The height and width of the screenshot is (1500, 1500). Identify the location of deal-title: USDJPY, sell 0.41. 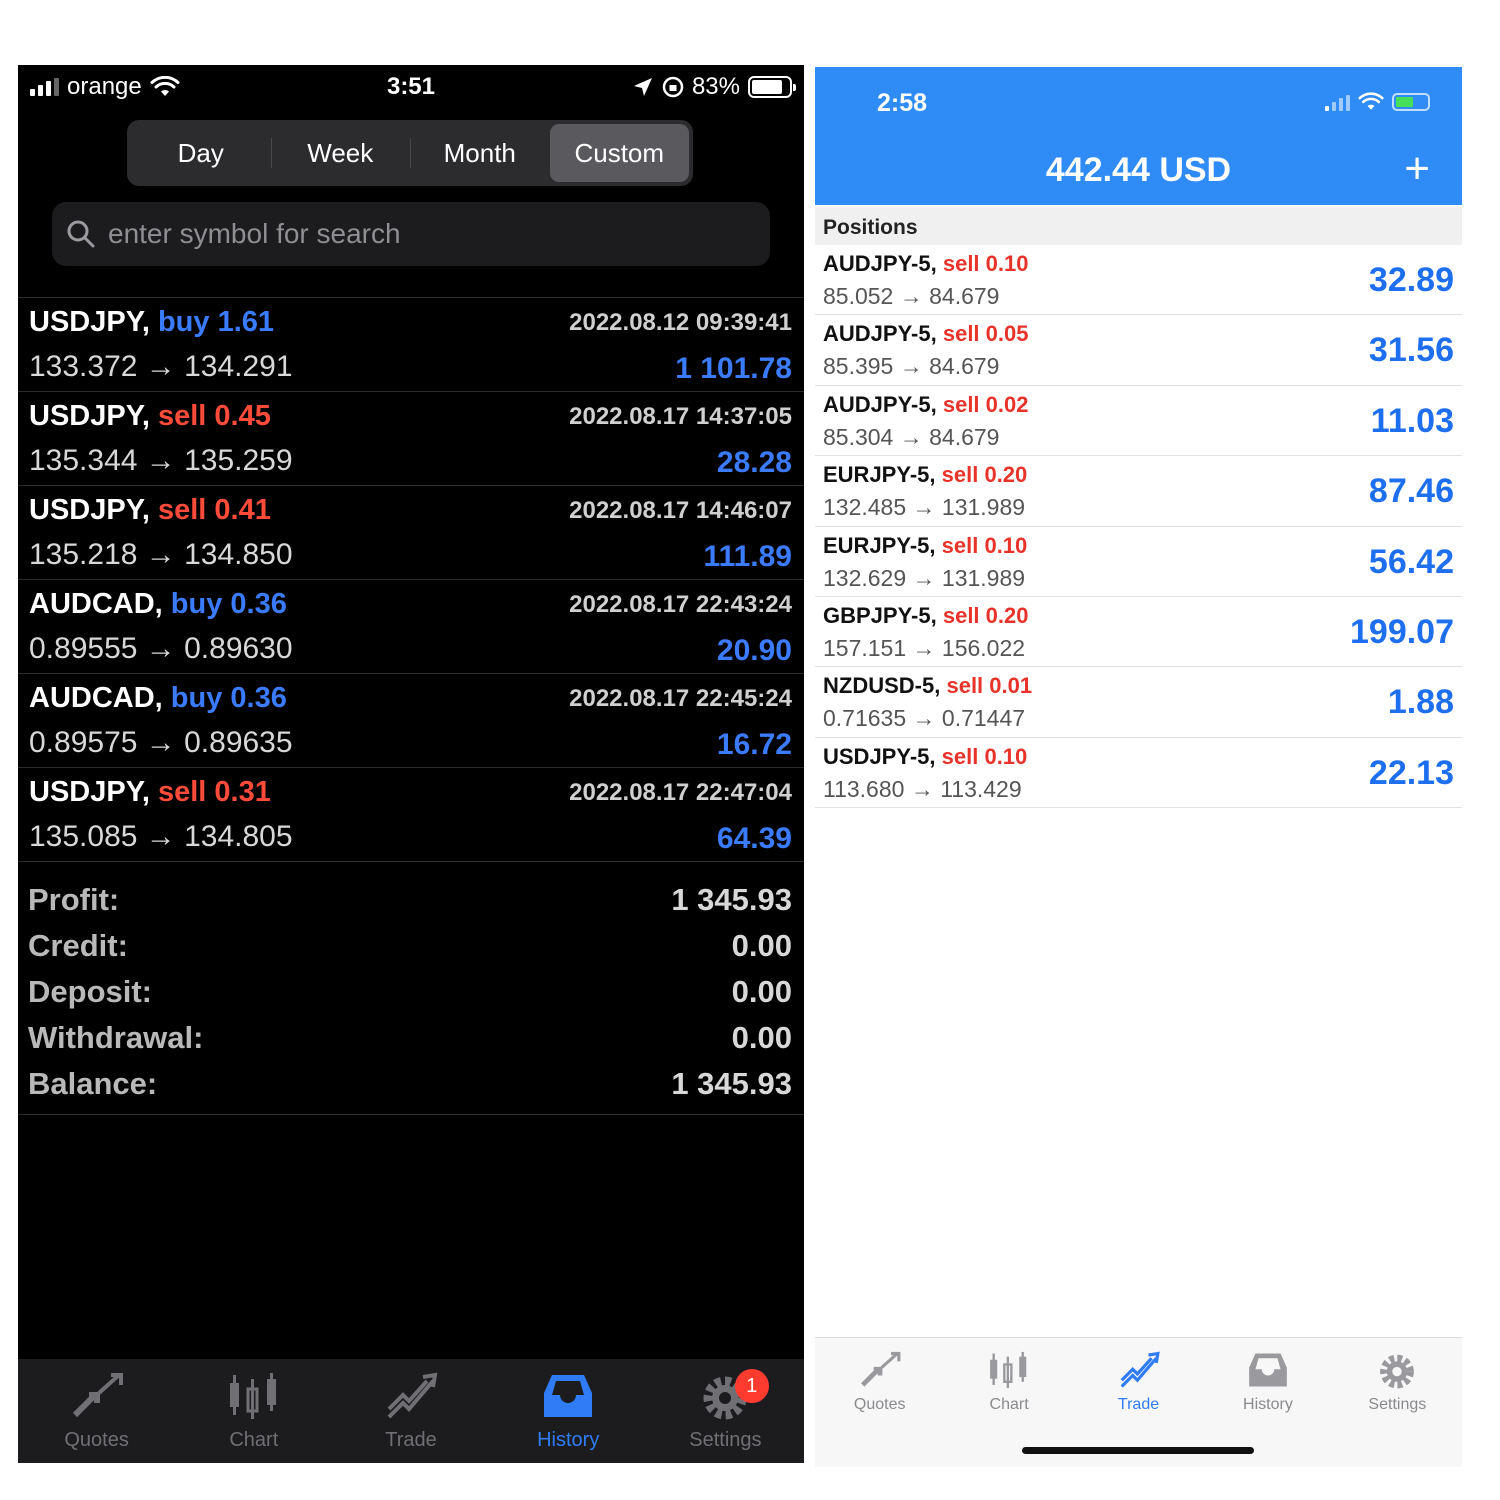
(150, 510).